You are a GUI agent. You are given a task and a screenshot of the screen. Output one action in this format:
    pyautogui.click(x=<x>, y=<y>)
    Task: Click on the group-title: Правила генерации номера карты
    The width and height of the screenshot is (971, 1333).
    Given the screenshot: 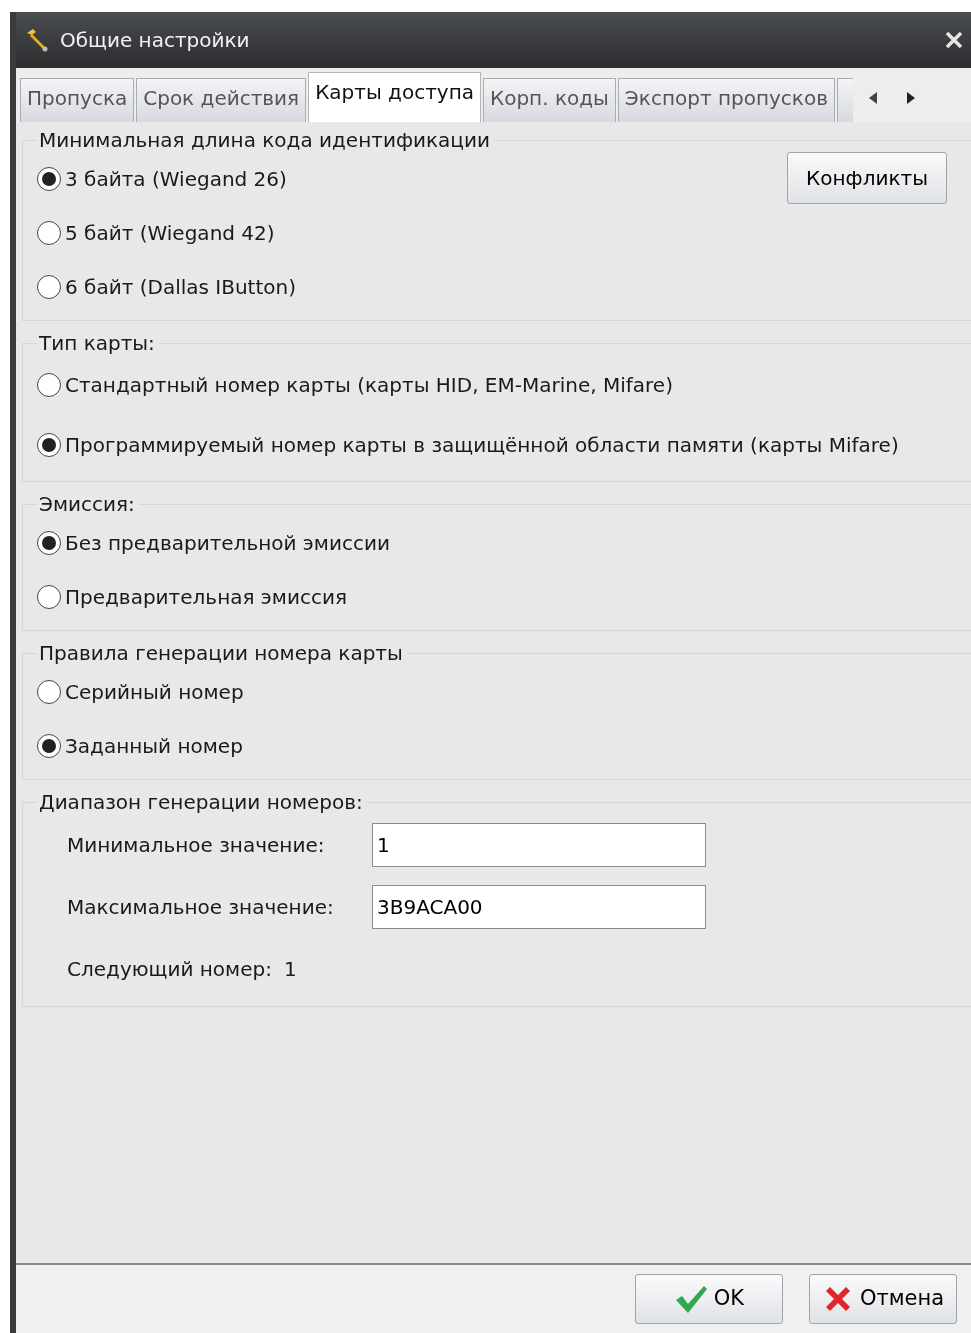 What is the action you would take?
    pyautogui.click(x=221, y=653)
    